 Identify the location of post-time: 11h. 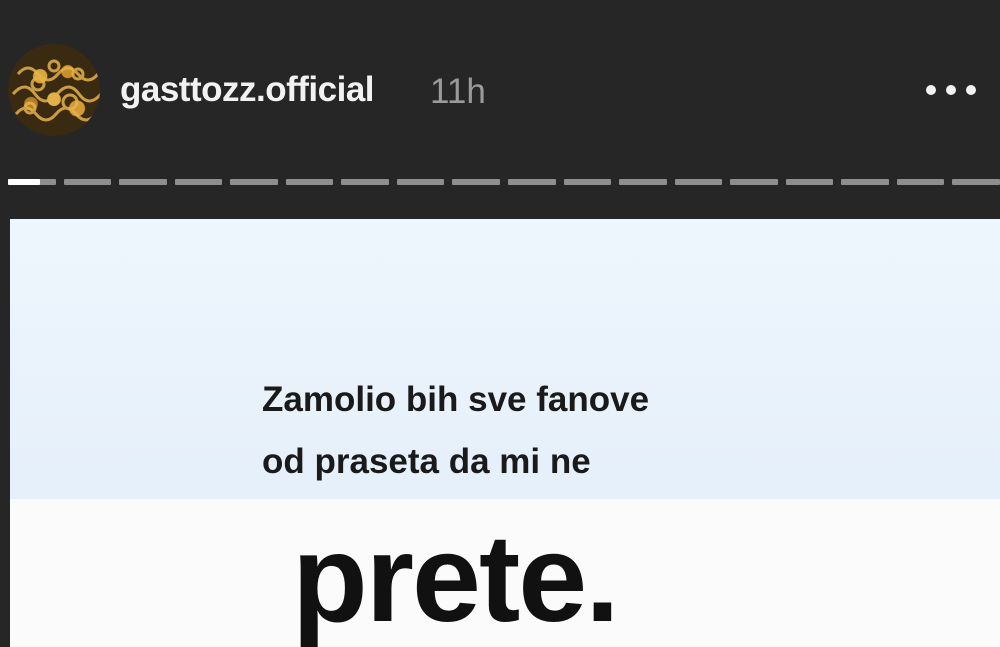
(458, 91).